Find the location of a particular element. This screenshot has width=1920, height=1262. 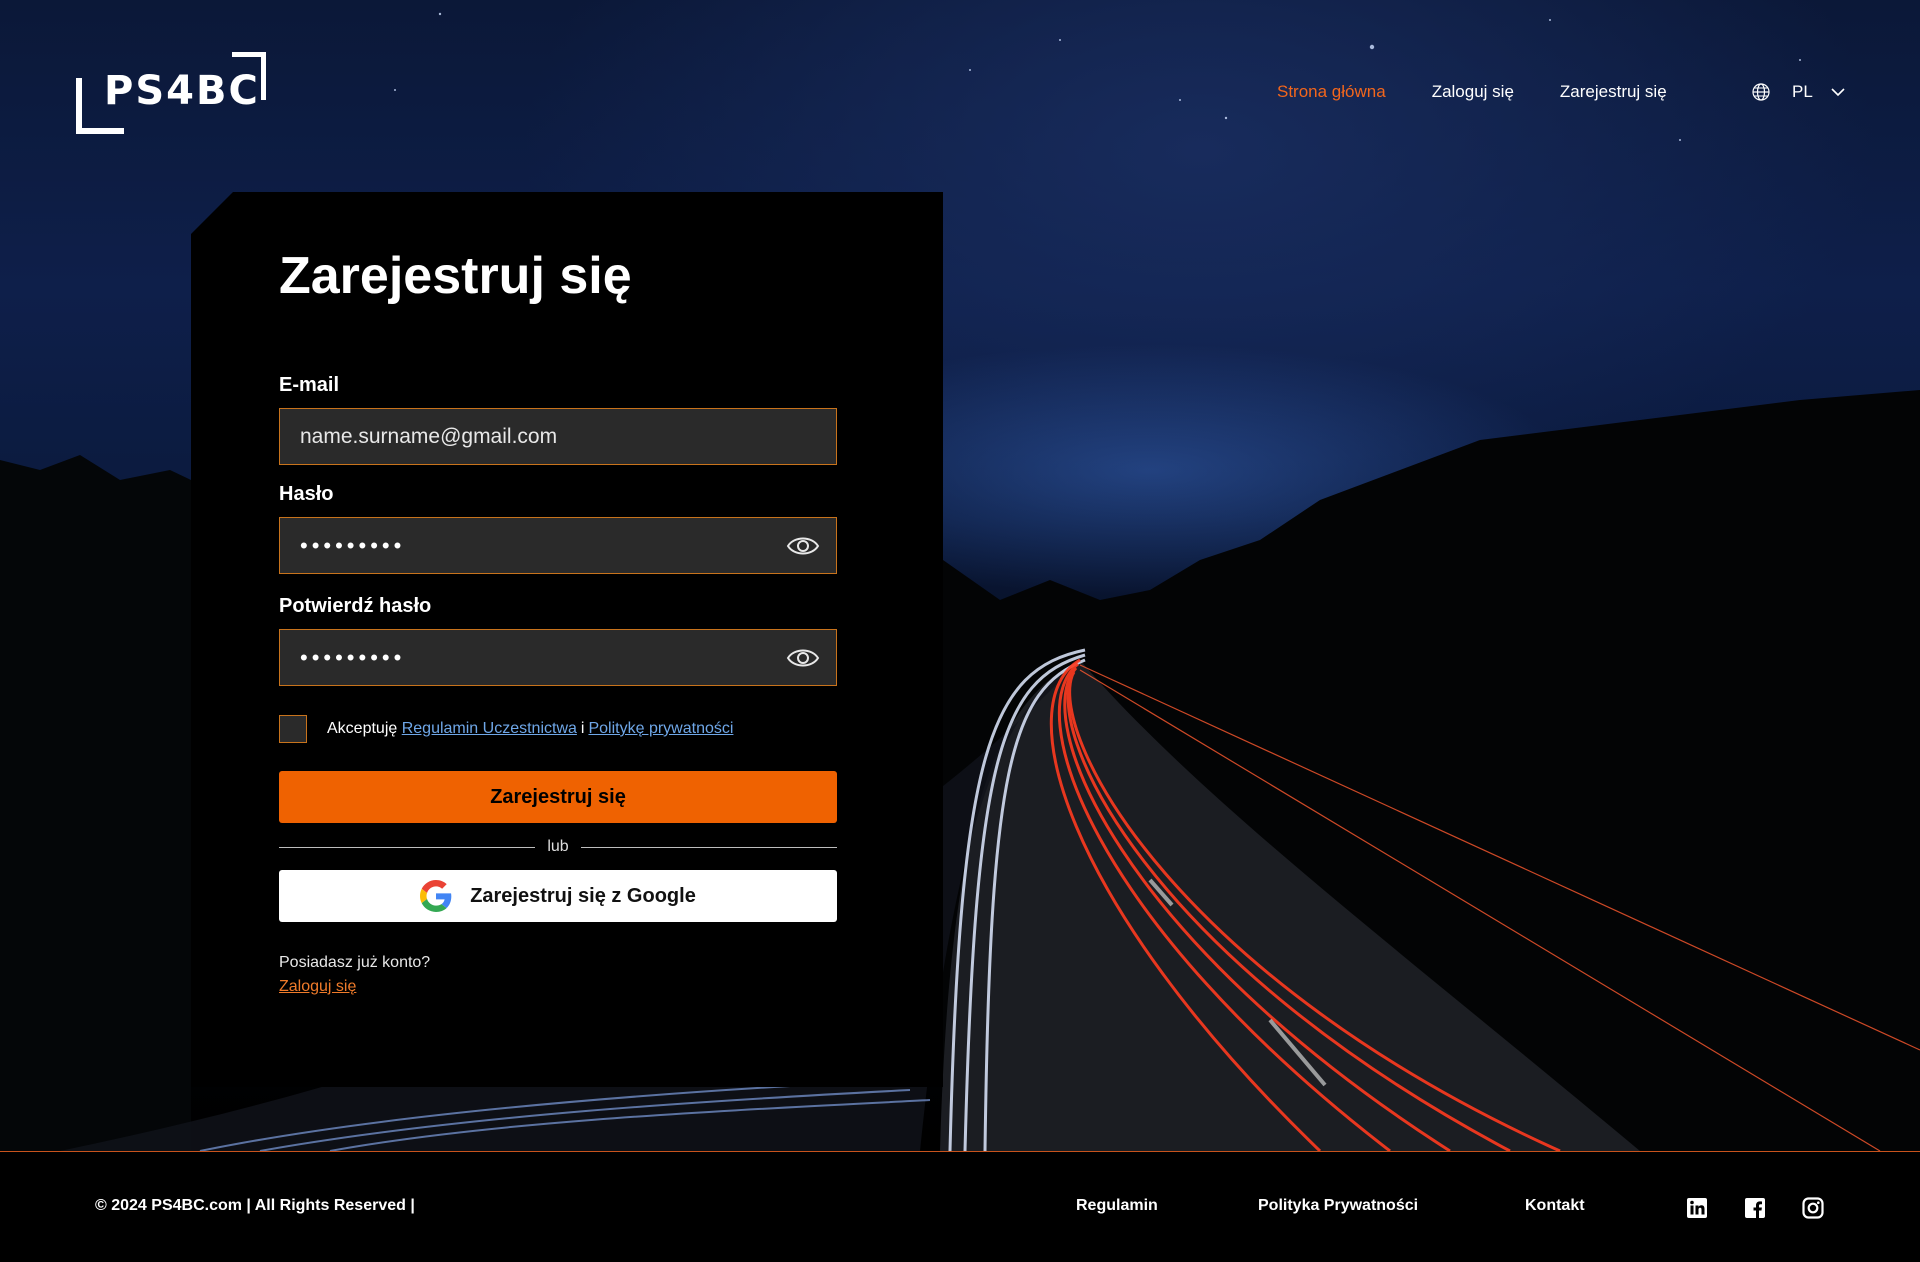

consent-and: i is located at coordinates (582, 728).